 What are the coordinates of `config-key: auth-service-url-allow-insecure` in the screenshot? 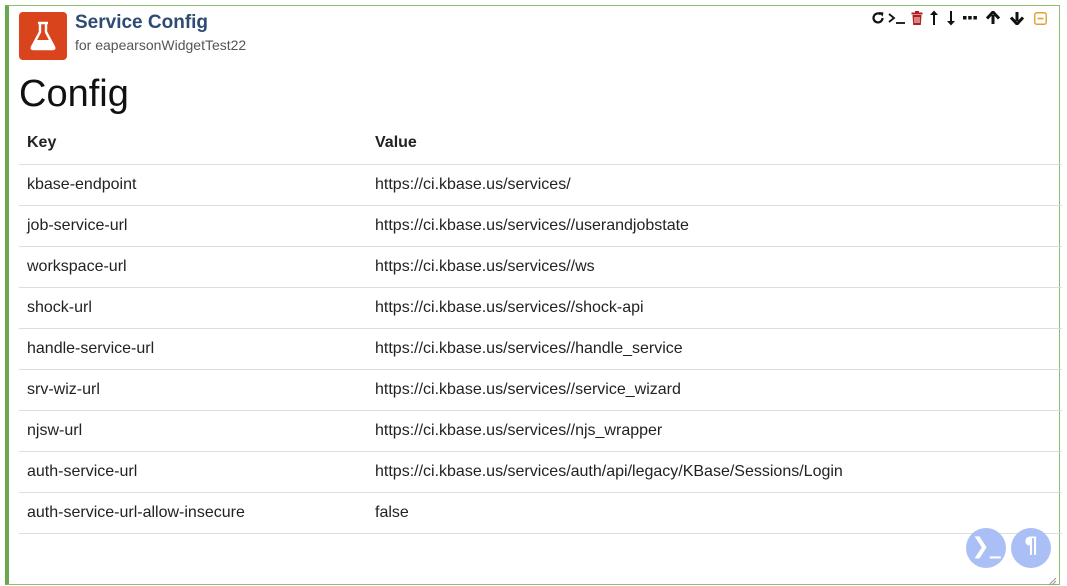 It's located at (193, 513).